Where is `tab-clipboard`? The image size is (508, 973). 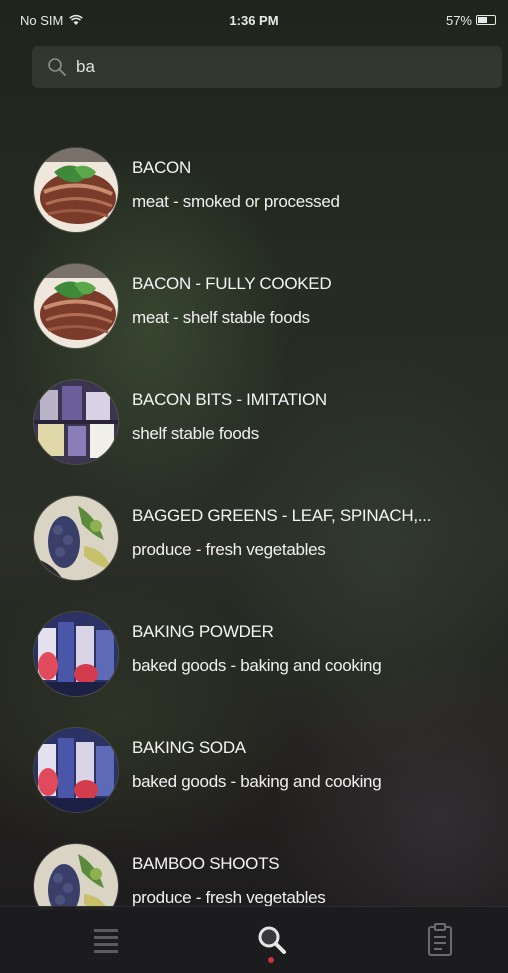
tab-clipboard is located at coordinates (440, 940).